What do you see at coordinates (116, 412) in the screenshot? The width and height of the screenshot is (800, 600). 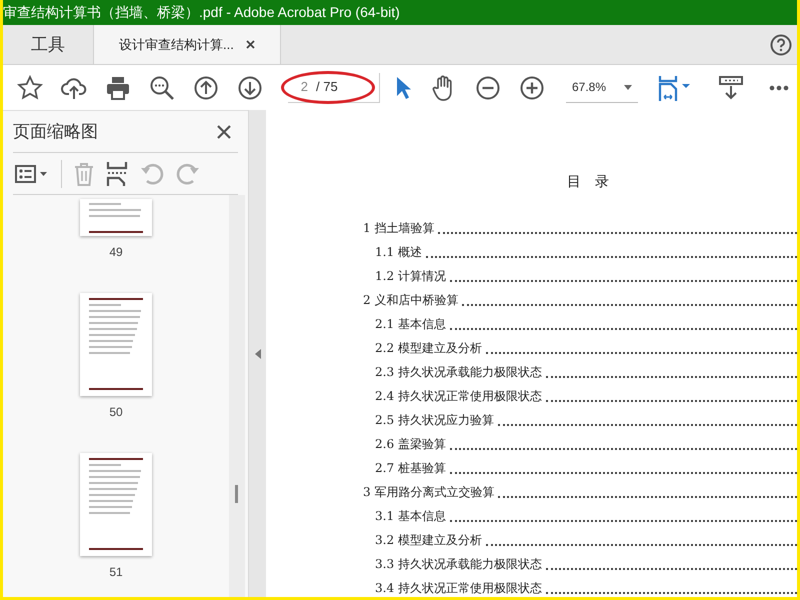 I see `page-number-label: 50` at bounding box center [116, 412].